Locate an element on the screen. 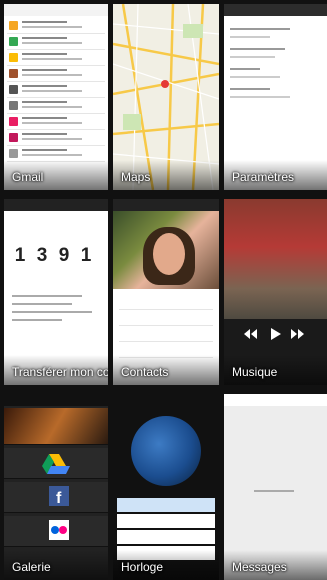 The height and width of the screenshot is (580, 327). messages-card: Messages is located at coordinates (275, 487).